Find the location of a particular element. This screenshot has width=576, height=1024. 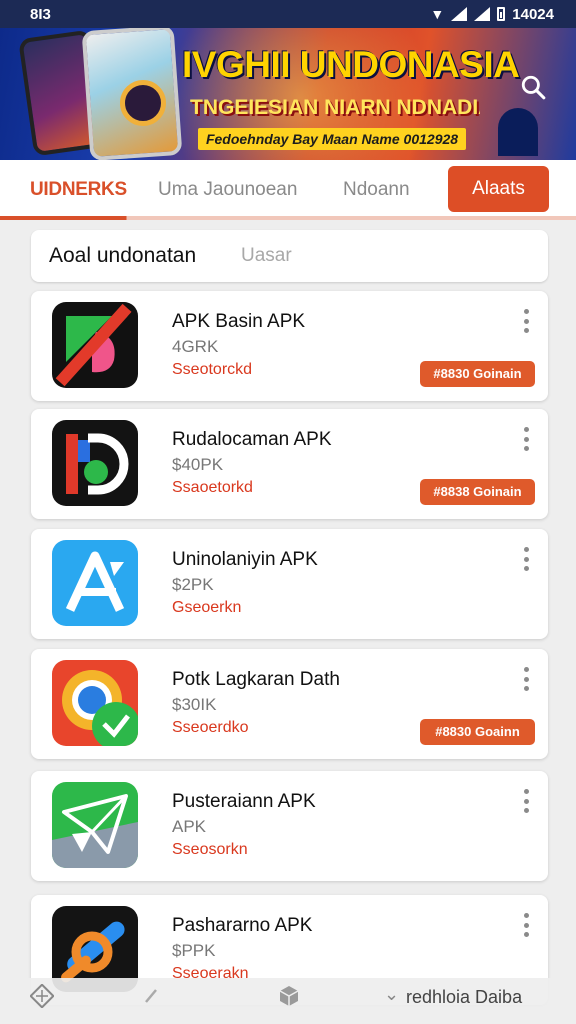

banner-title: IVGHII UNDONASIA is located at coordinates (351, 64).